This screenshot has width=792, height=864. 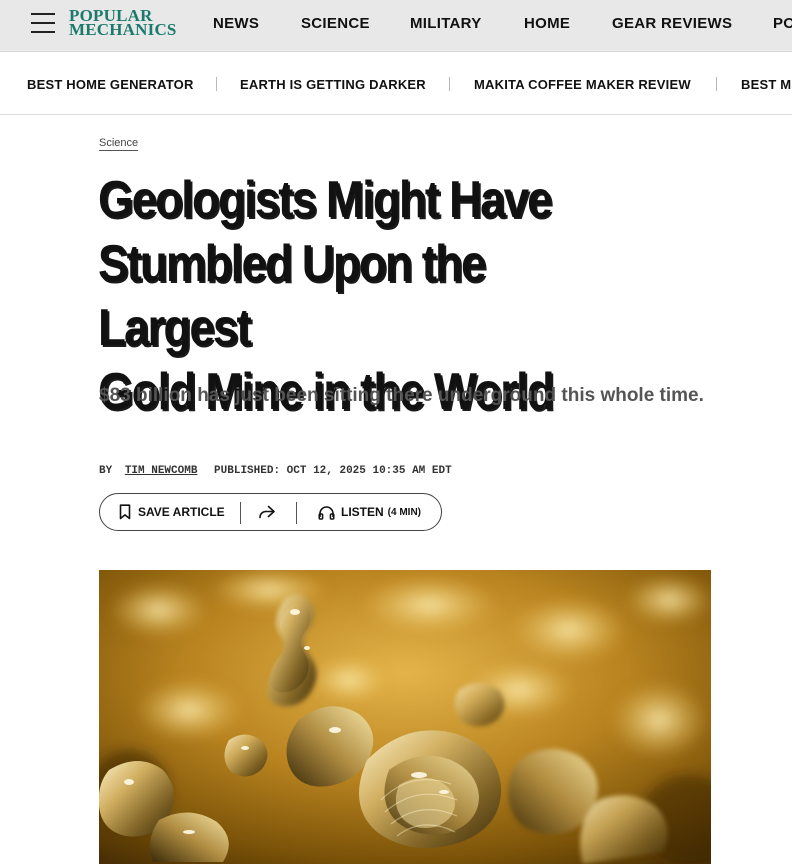 I want to click on trending-link-truncated: BEST M, so click(x=766, y=84).